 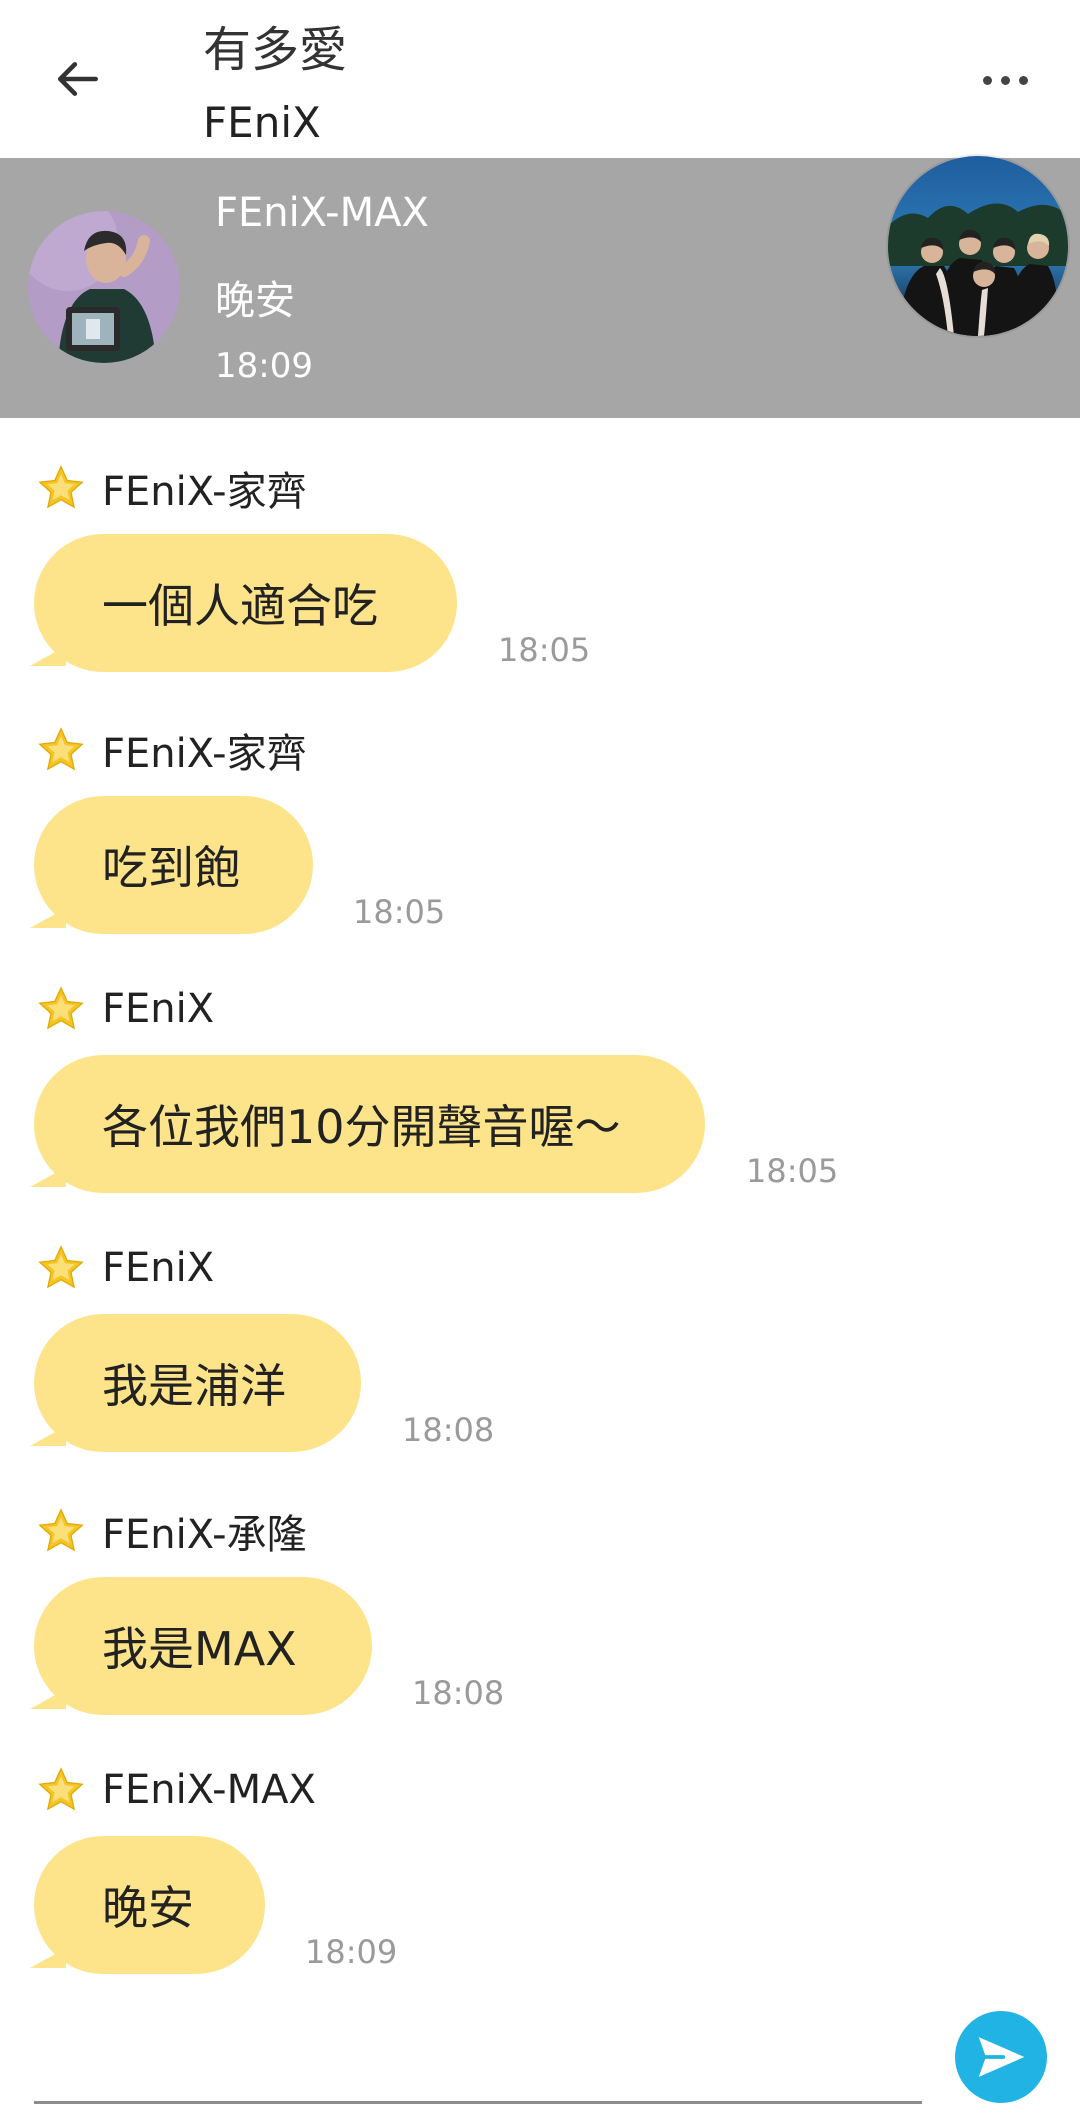 What do you see at coordinates (240, 606) in the screenshot?
I see `message-text: 一個人適合吃` at bounding box center [240, 606].